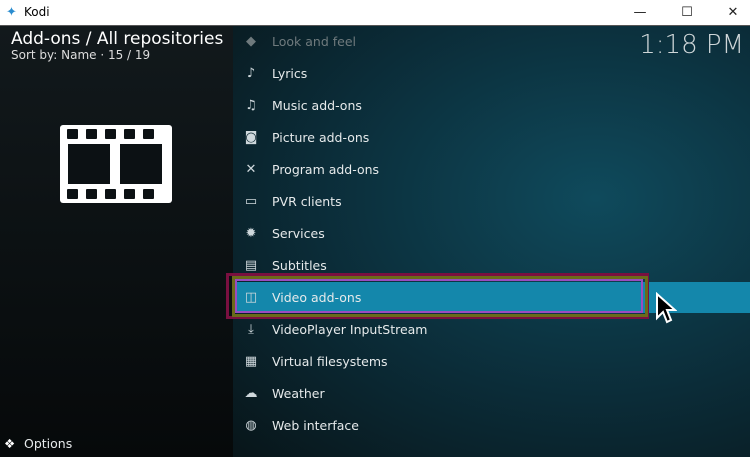  What do you see at coordinates (666, 308) in the screenshot?
I see `mouse-cursor-icon` at bounding box center [666, 308].